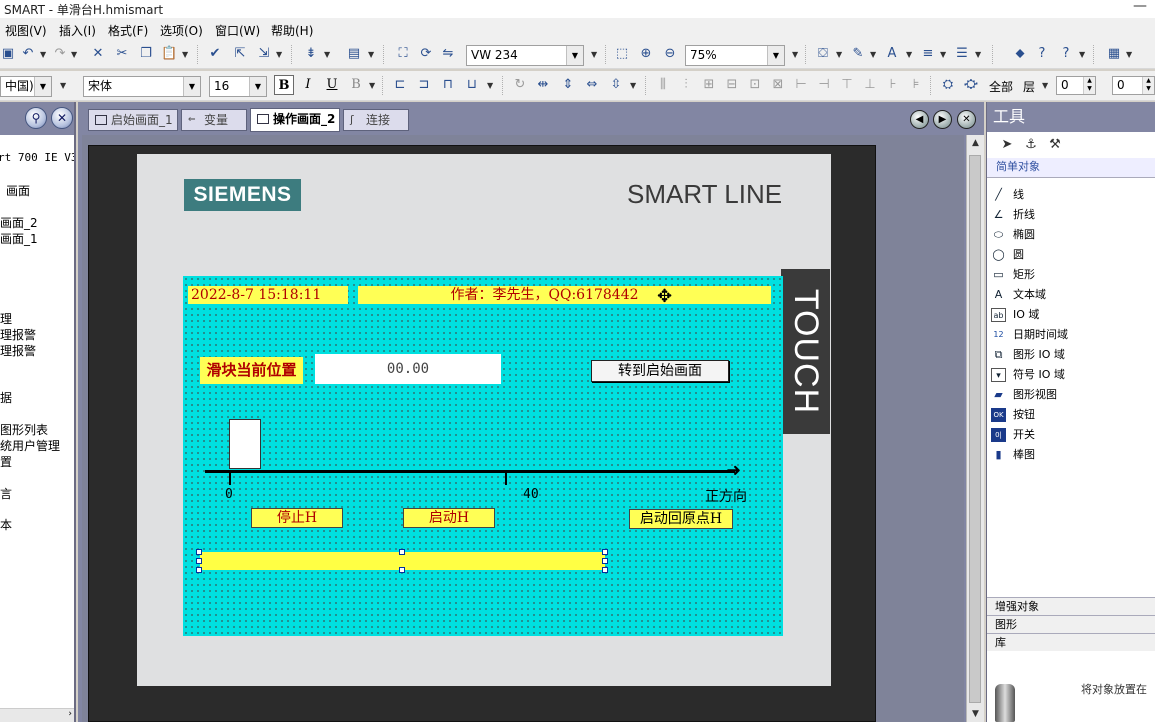 The width and height of the screenshot is (1155, 722). I want to click on close-icon: ✕, so click(62, 118).